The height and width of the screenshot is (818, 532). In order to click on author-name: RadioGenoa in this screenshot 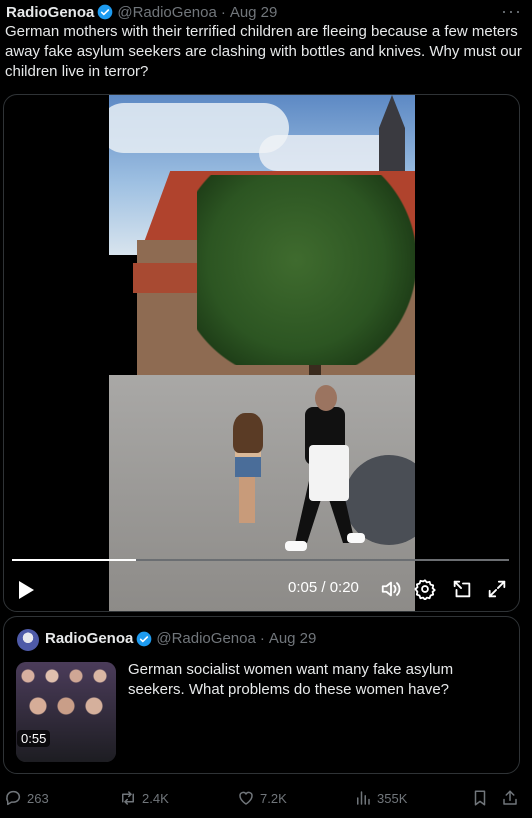, I will do `click(50, 12)`.